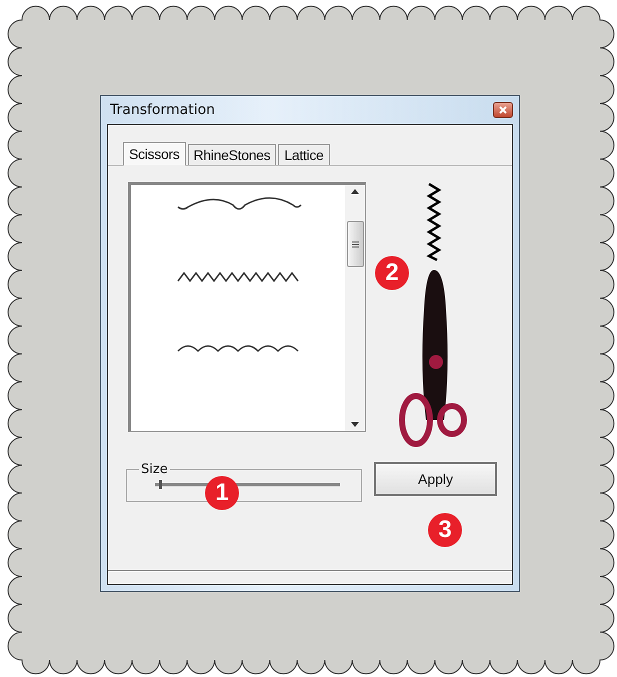  I want to click on tab: Lattice, so click(304, 154).